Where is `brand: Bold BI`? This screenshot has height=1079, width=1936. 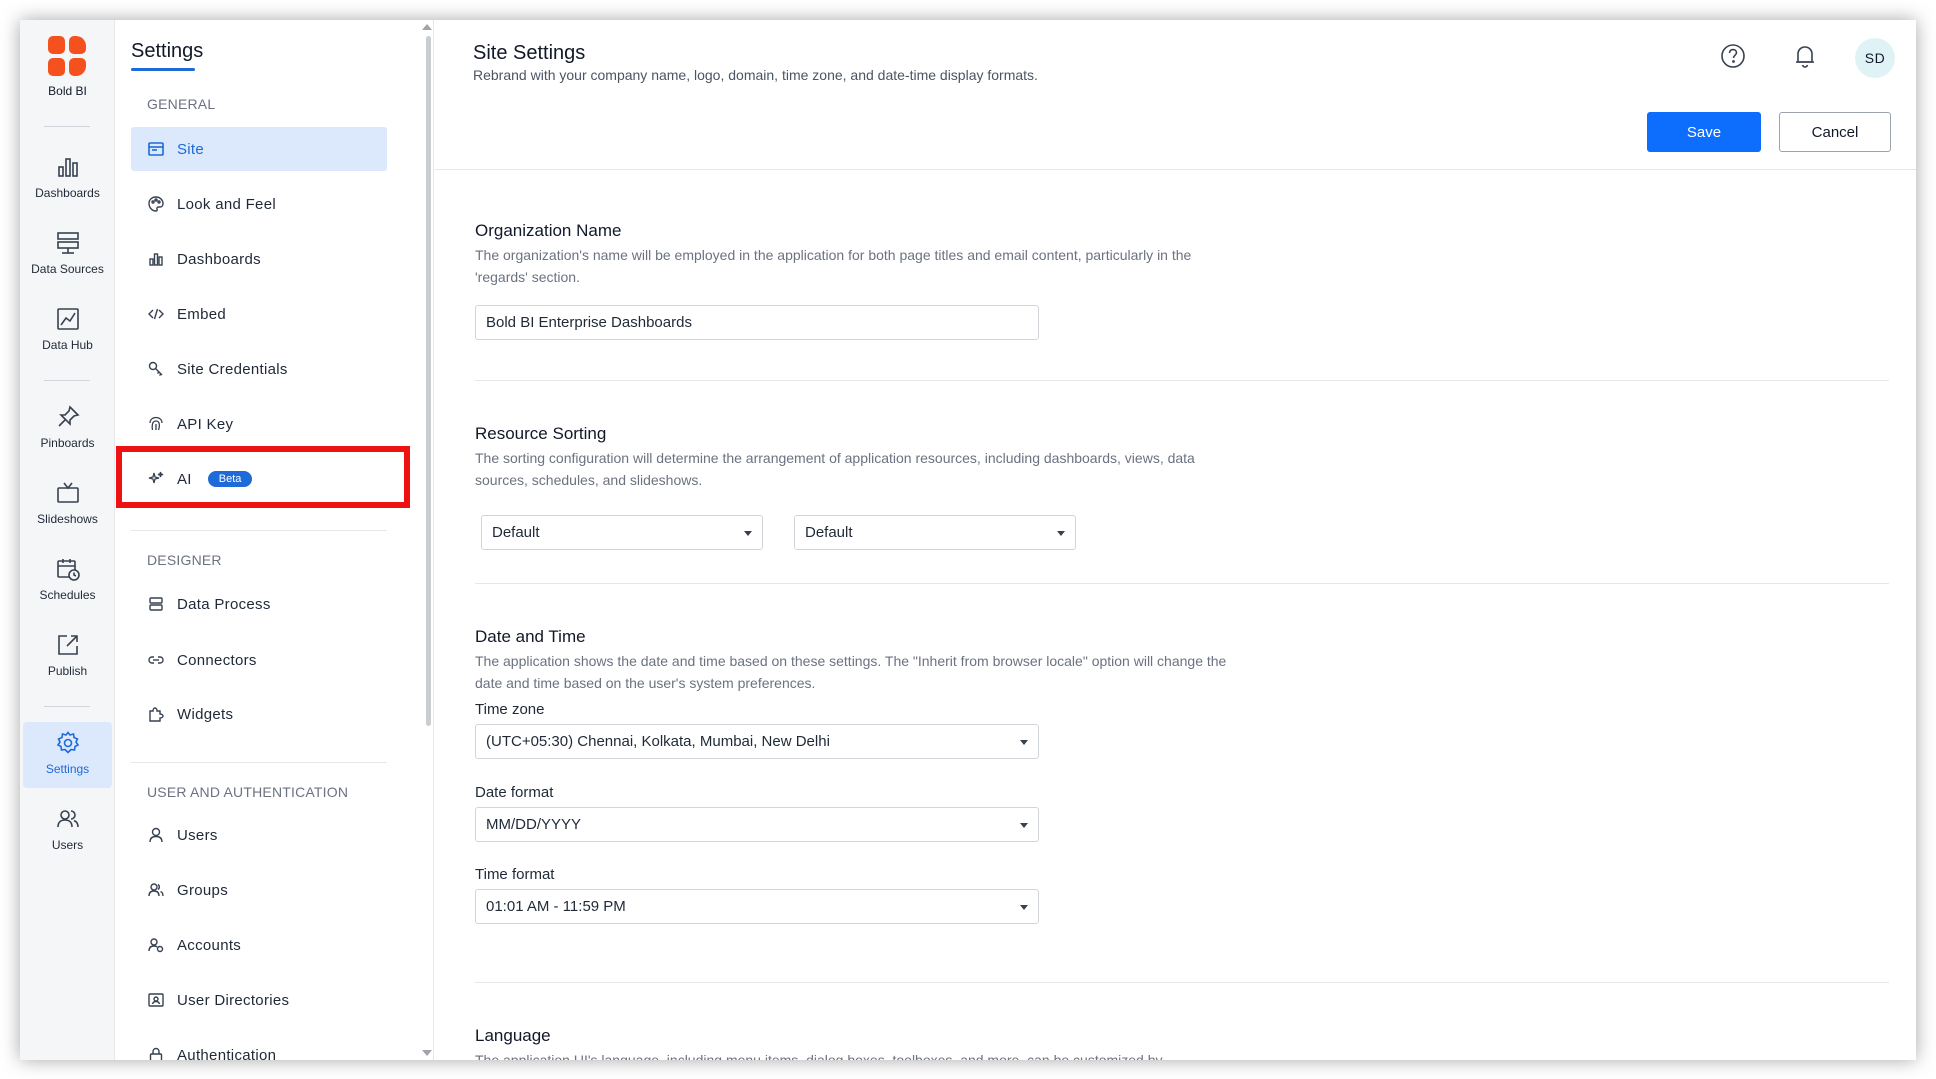 brand: Bold BI is located at coordinates (67, 66).